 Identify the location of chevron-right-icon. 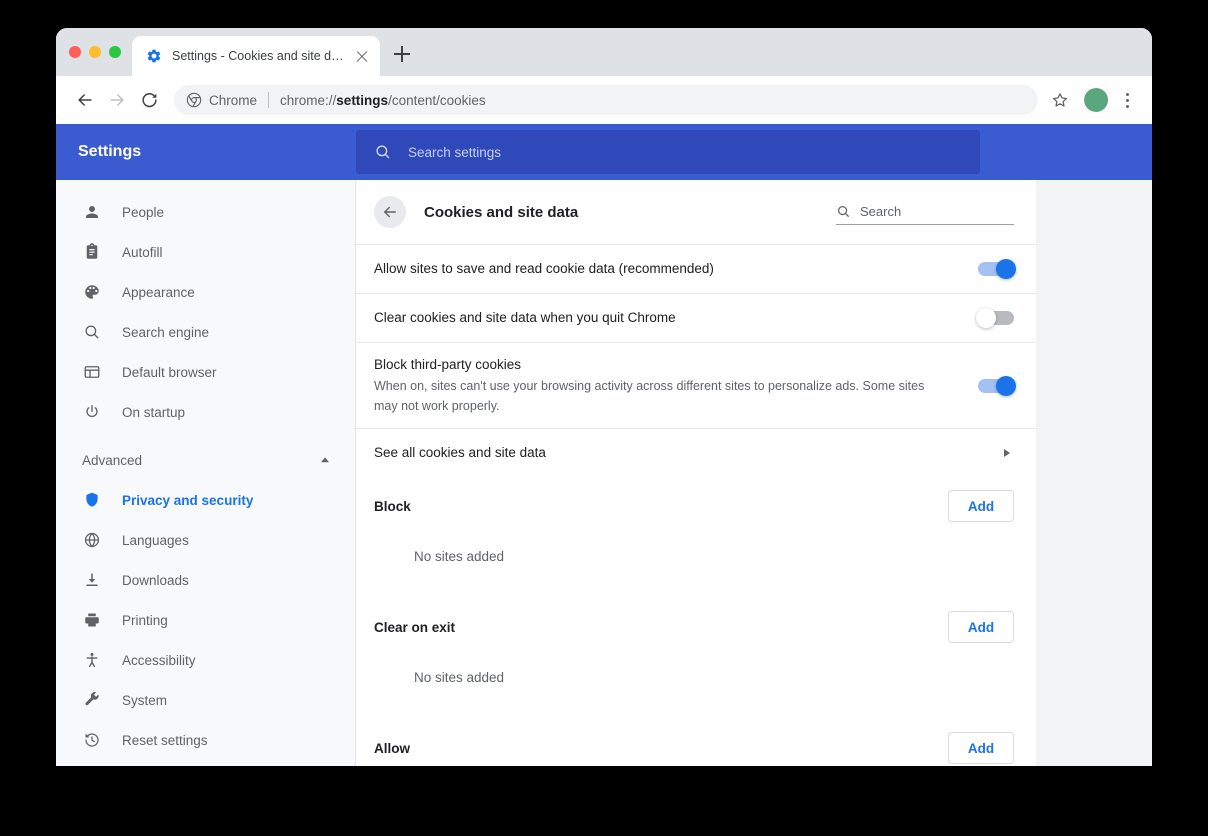
(1009, 453).